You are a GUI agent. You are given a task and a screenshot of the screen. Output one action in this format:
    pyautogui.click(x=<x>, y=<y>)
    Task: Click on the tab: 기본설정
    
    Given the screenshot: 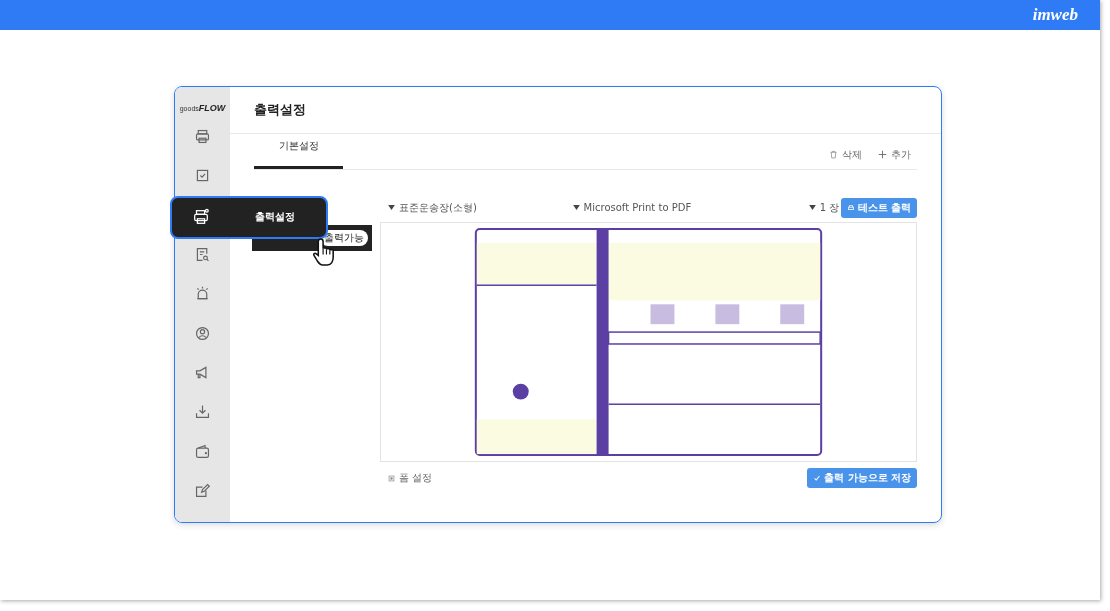 What is the action you would take?
    pyautogui.click(x=298, y=151)
    